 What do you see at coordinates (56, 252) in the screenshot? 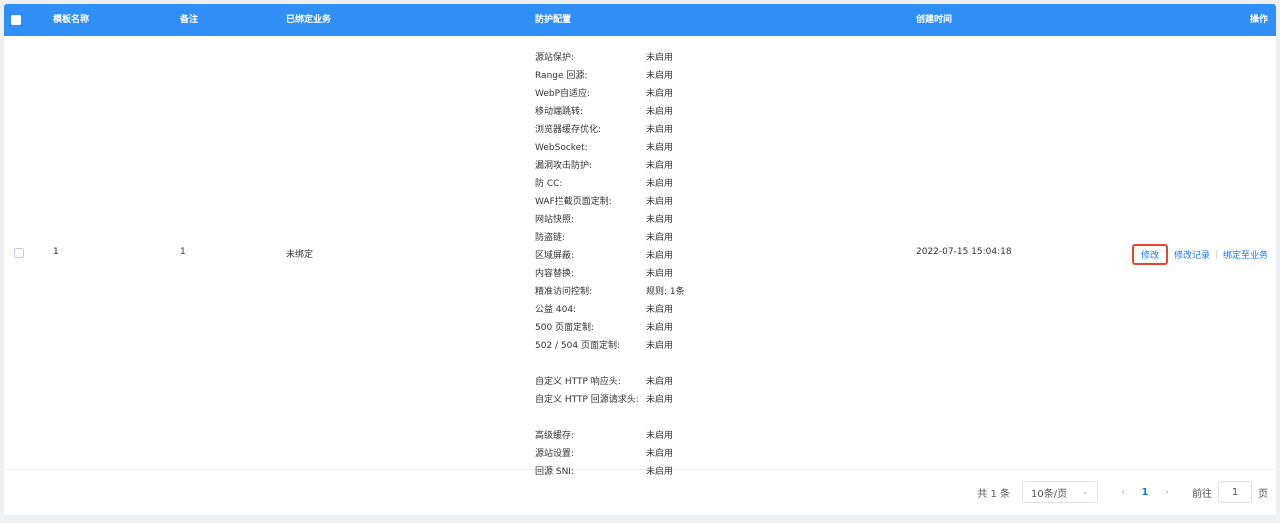
I see `cell-template-name: 1` at bounding box center [56, 252].